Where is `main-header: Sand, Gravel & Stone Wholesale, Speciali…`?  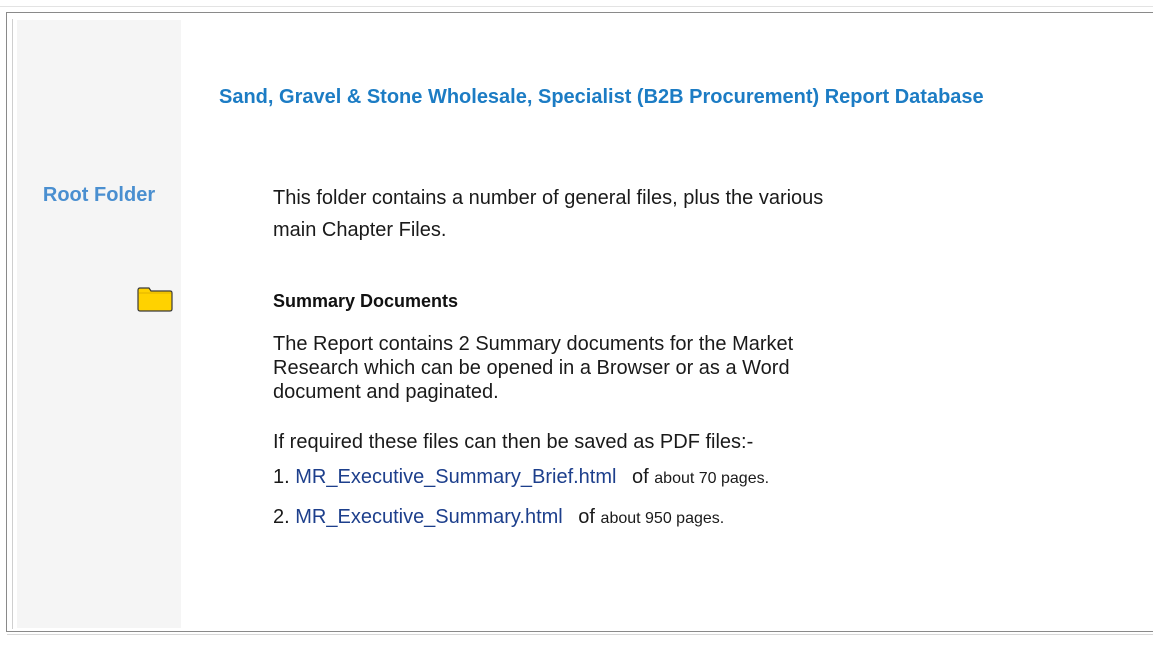 main-header: Sand, Gravel & Stone Wholesale, Speciali… is located at coordinates (674, 97).